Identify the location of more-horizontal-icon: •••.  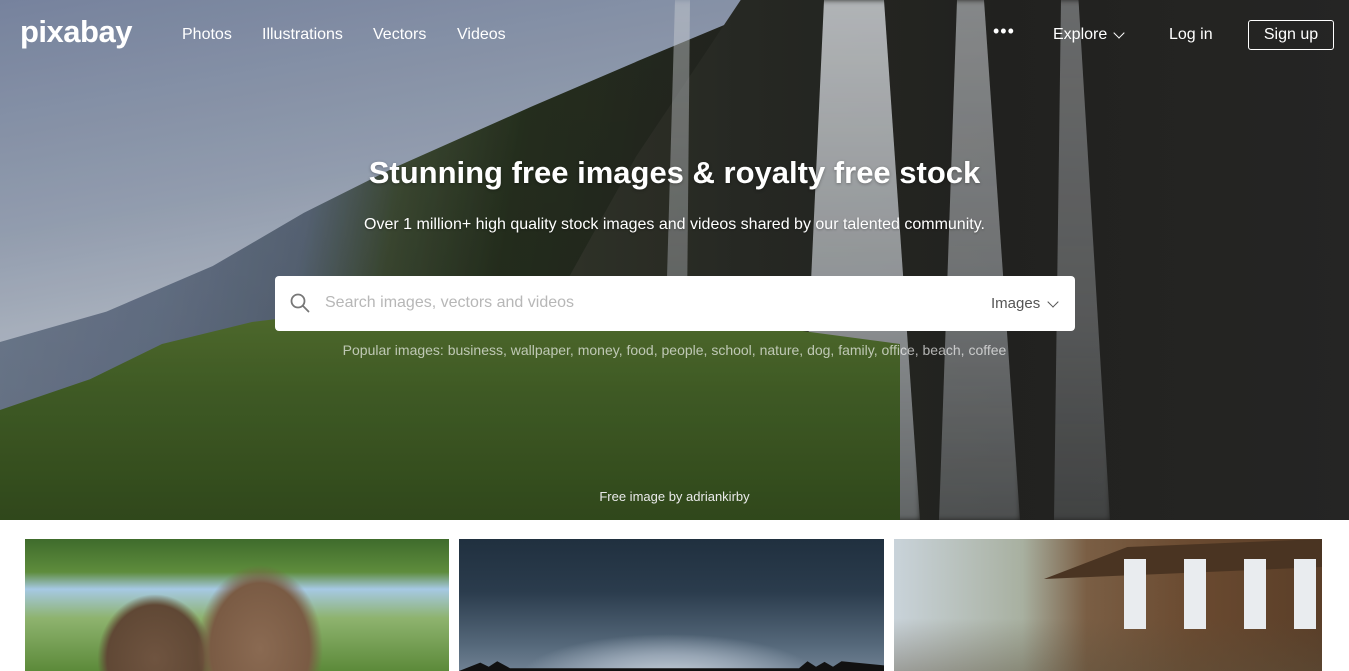
(1004, 31).